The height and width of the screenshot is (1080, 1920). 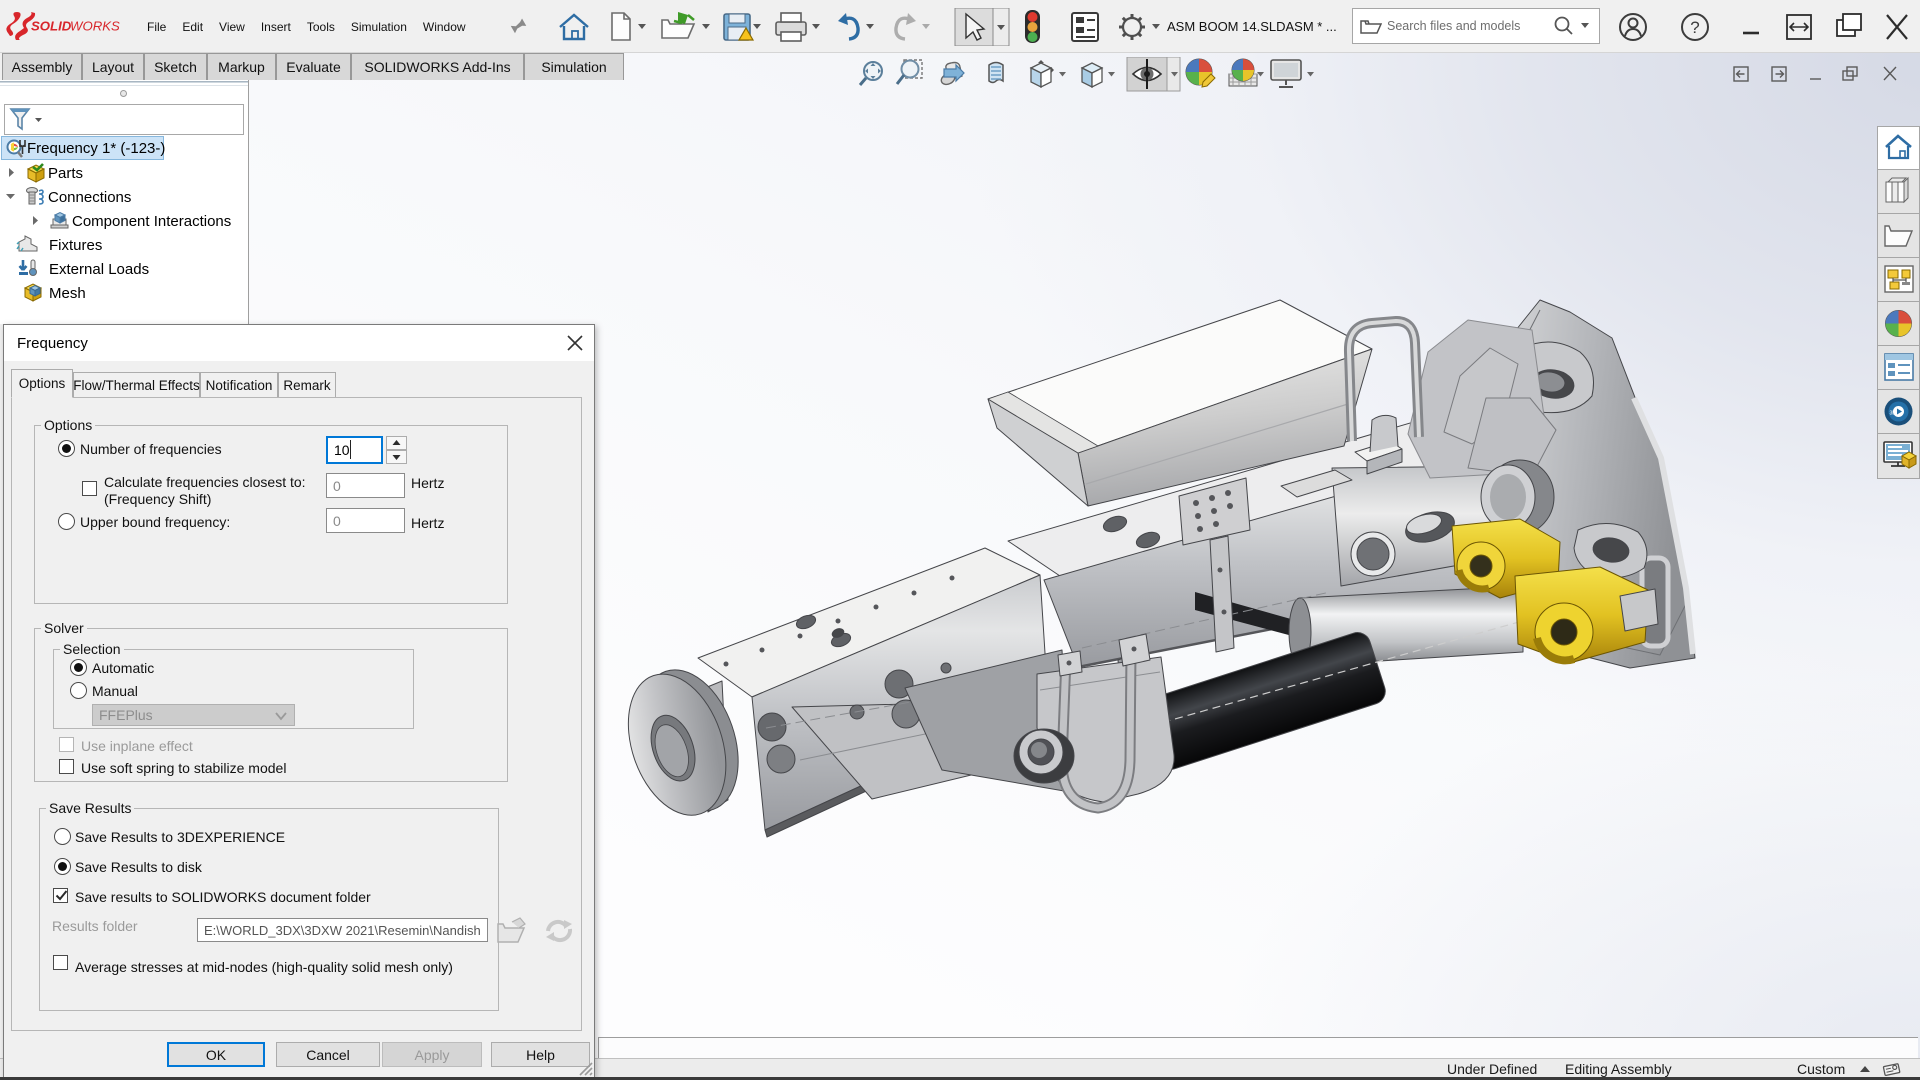 What do you see at coordinates (1893, 414) in the screenshot?
I see `svg-text: 3D` at bounding box center [1893, 414].